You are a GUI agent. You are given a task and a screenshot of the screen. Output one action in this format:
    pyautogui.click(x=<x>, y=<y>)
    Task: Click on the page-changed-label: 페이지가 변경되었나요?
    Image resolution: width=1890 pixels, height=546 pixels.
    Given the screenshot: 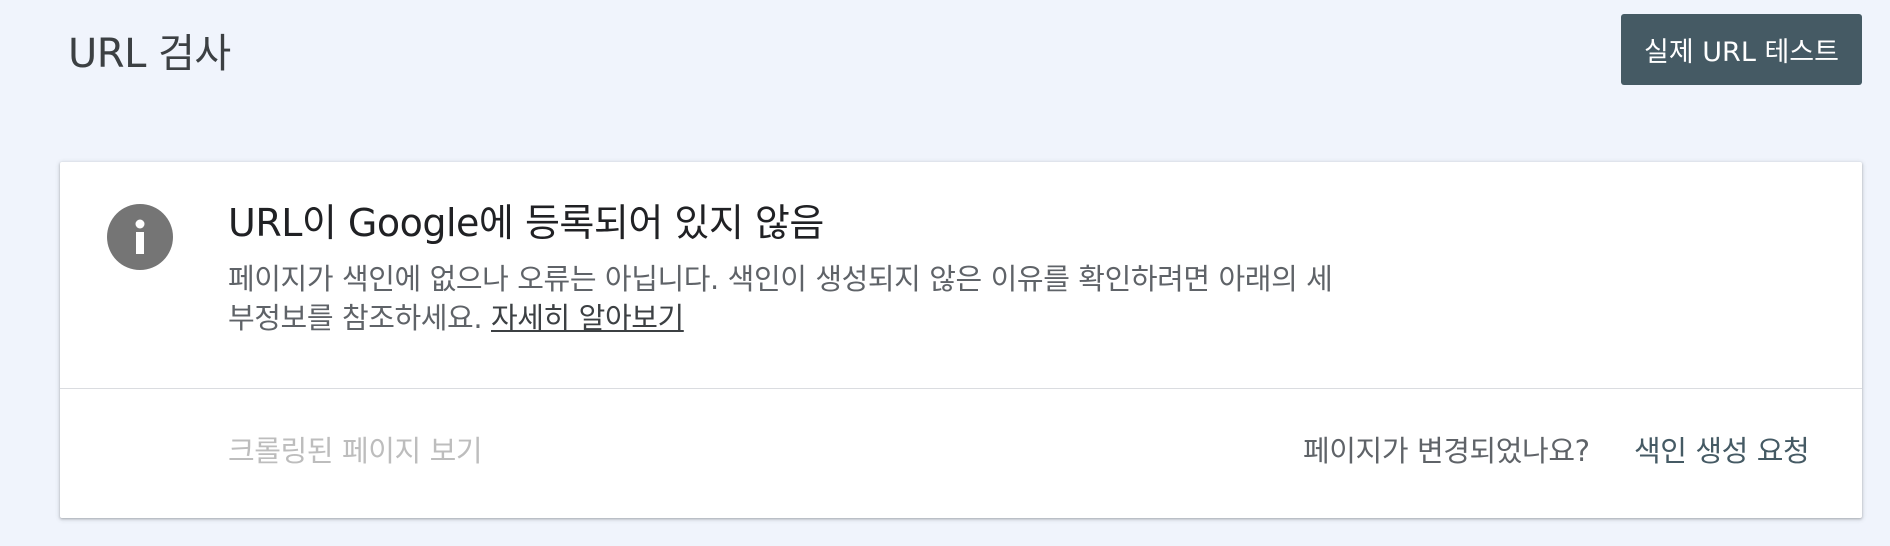 What is the action you would take?
    pyautogui.click(x=1446, y=451)
    